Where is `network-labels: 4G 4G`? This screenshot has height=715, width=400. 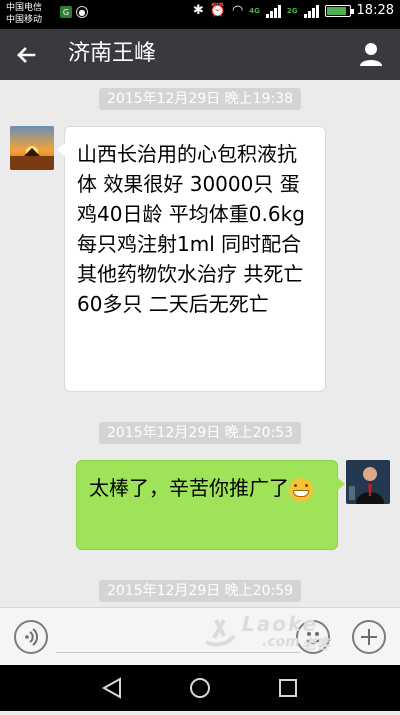
network-labels: 4G 4G is located at coordinates (254, 11).